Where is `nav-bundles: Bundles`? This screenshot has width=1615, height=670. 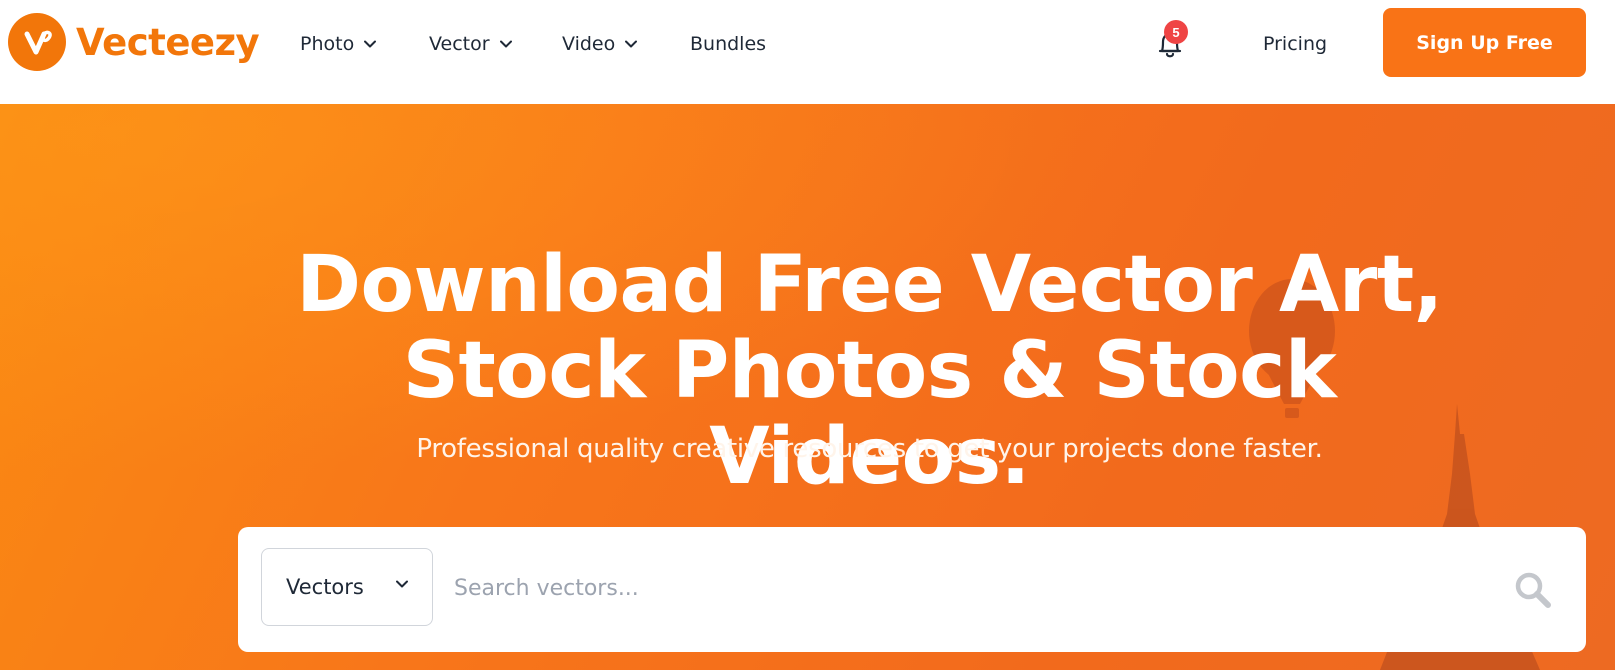
nav-bundles: Bundles is located at coordinates (728, 44).